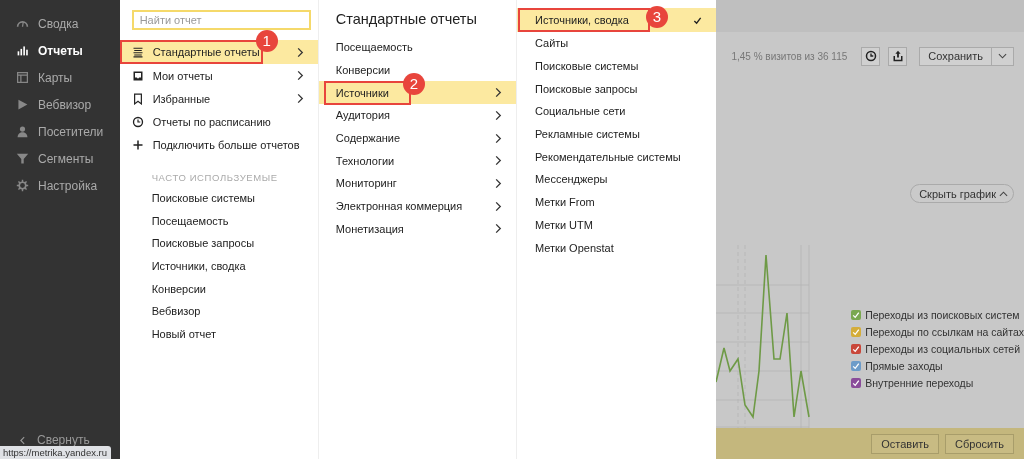  I want to click on list-icon, so click(137, 52).